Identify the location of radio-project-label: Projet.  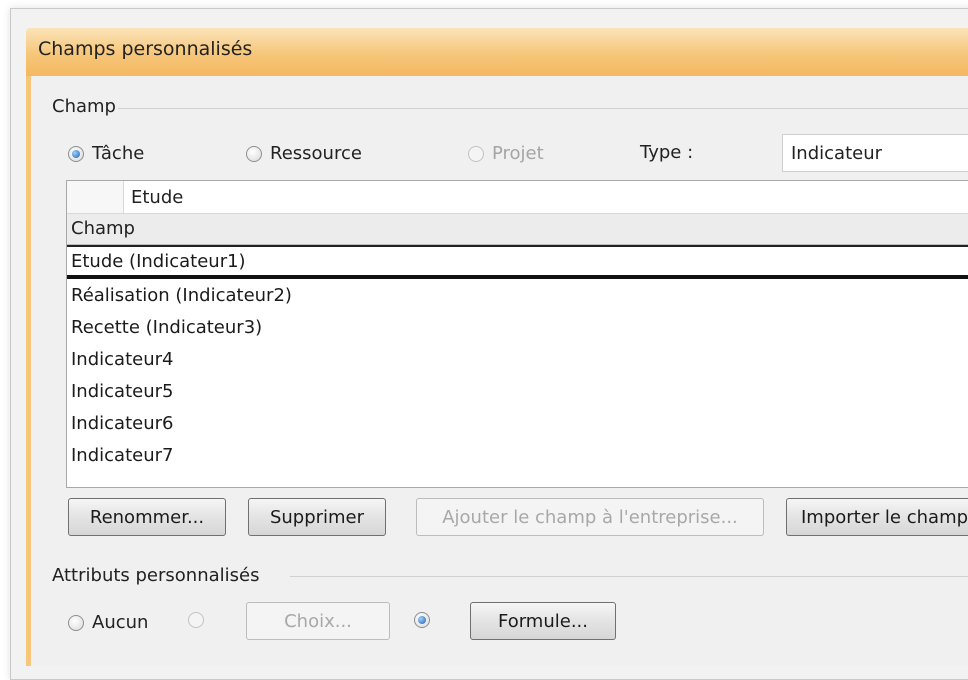
(518, 153).